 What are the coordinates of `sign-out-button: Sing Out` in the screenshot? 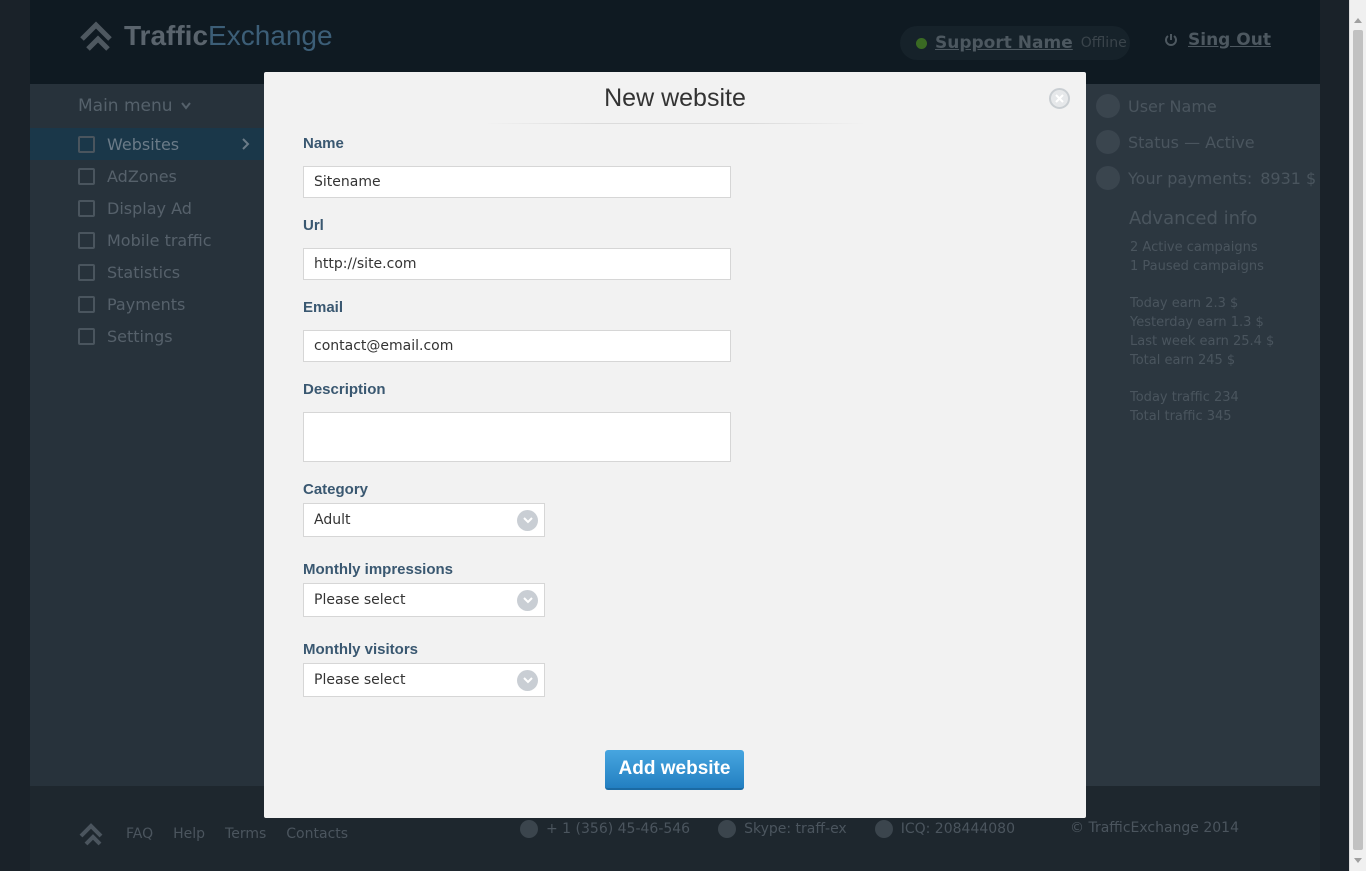 It's located at (1217, 40).